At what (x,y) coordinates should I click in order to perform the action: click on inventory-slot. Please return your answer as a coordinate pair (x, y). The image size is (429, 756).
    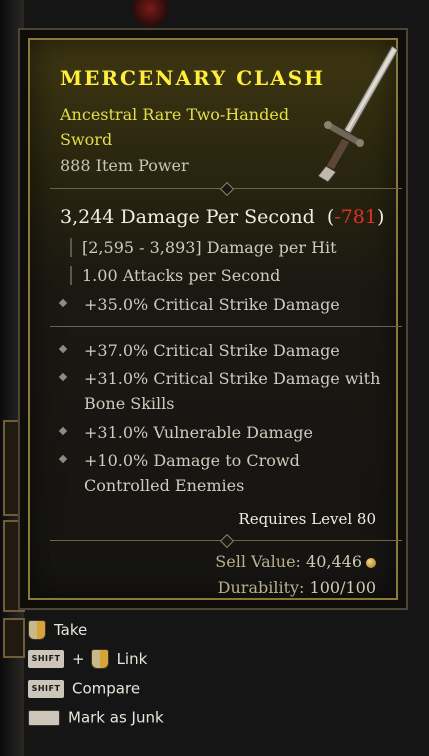
    Looking at the image, I should click on (14, 638).